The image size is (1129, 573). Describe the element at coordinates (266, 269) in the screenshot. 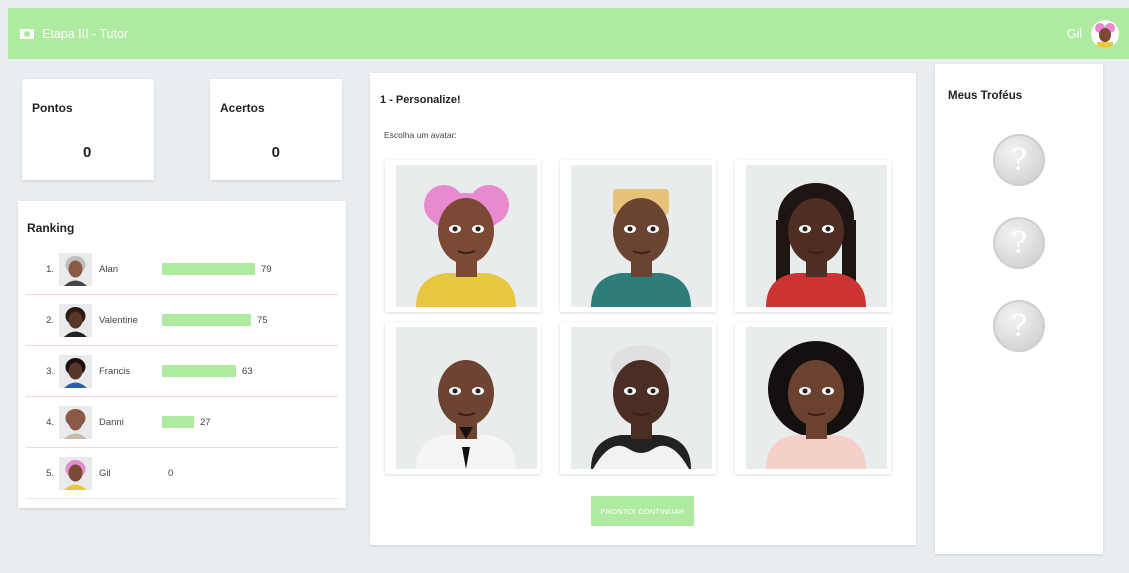

I see `ranking-score: 79` at that location.